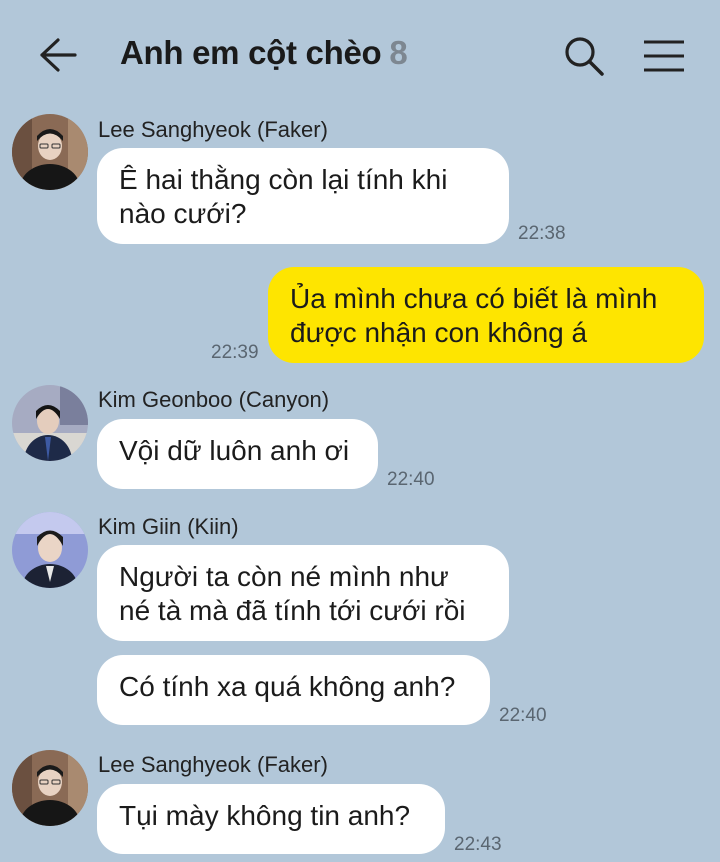 This screenshot has width=720, height=862. Describe the element at coordinates (584, 56) in the screenshot. I see `search-icon` at that location.